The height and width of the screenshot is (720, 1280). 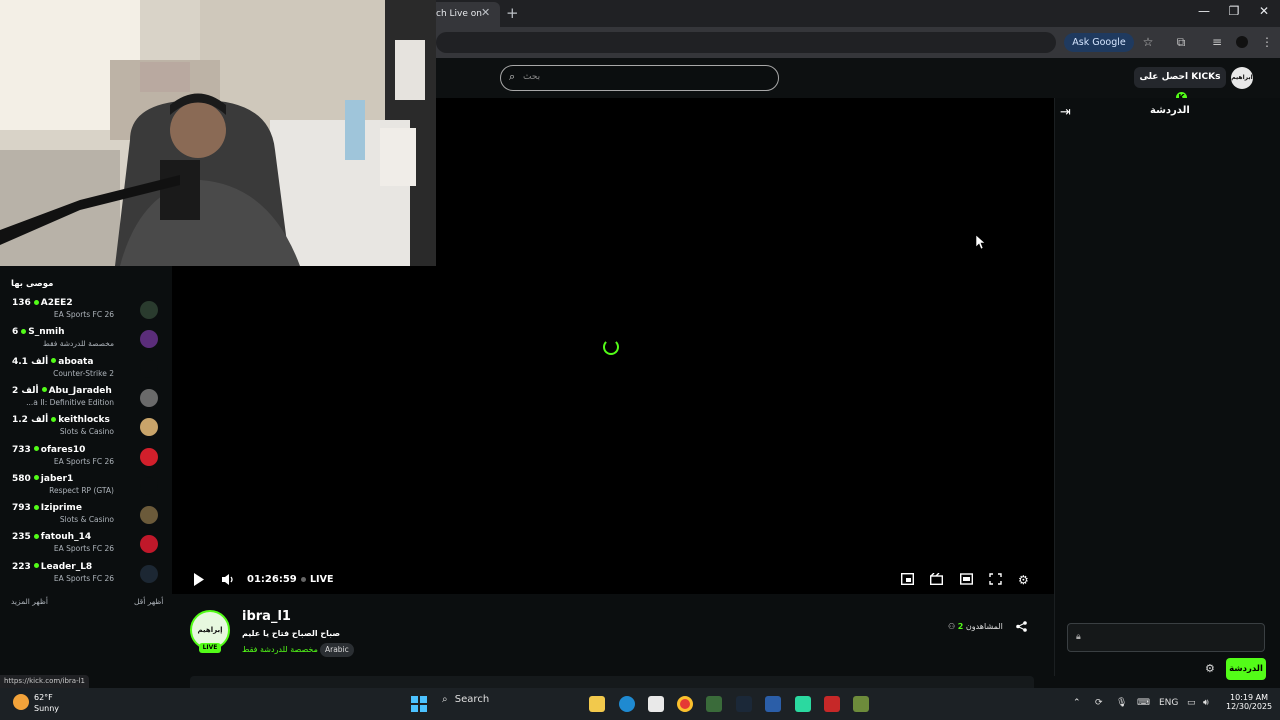 I want to click on user-avatar: ابراهيم, so click(x=1242, y=78).